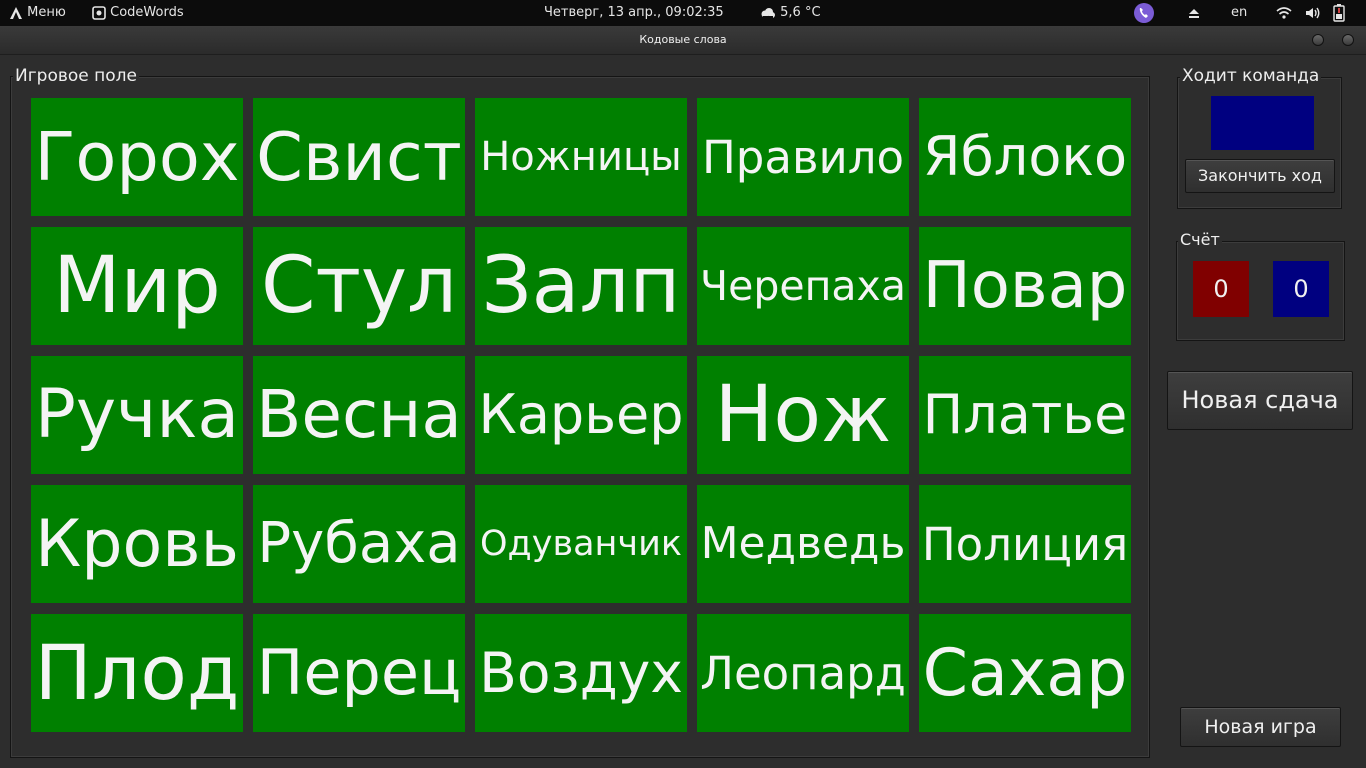 The image size is (1366, 768). Describe the element at coordinates (147, 12) in the screenshot. I see `app-label: CodeWords` at that location.